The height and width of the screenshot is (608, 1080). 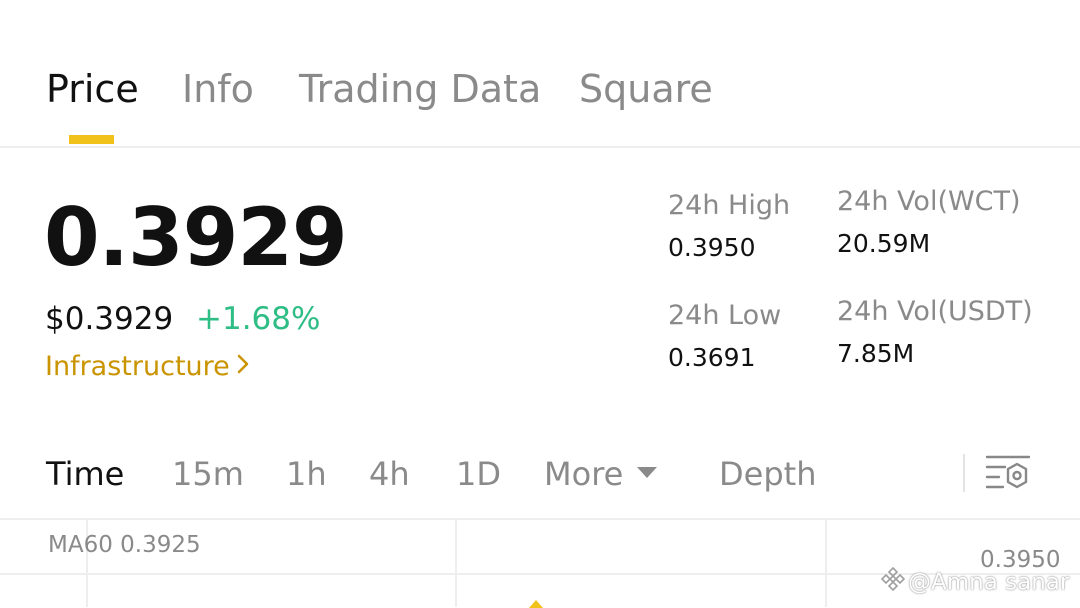 What do you see at coordinates (478, 474) in the screenshot?
I see `timeframe-1d: 1D` at bounding box center [478, 474].